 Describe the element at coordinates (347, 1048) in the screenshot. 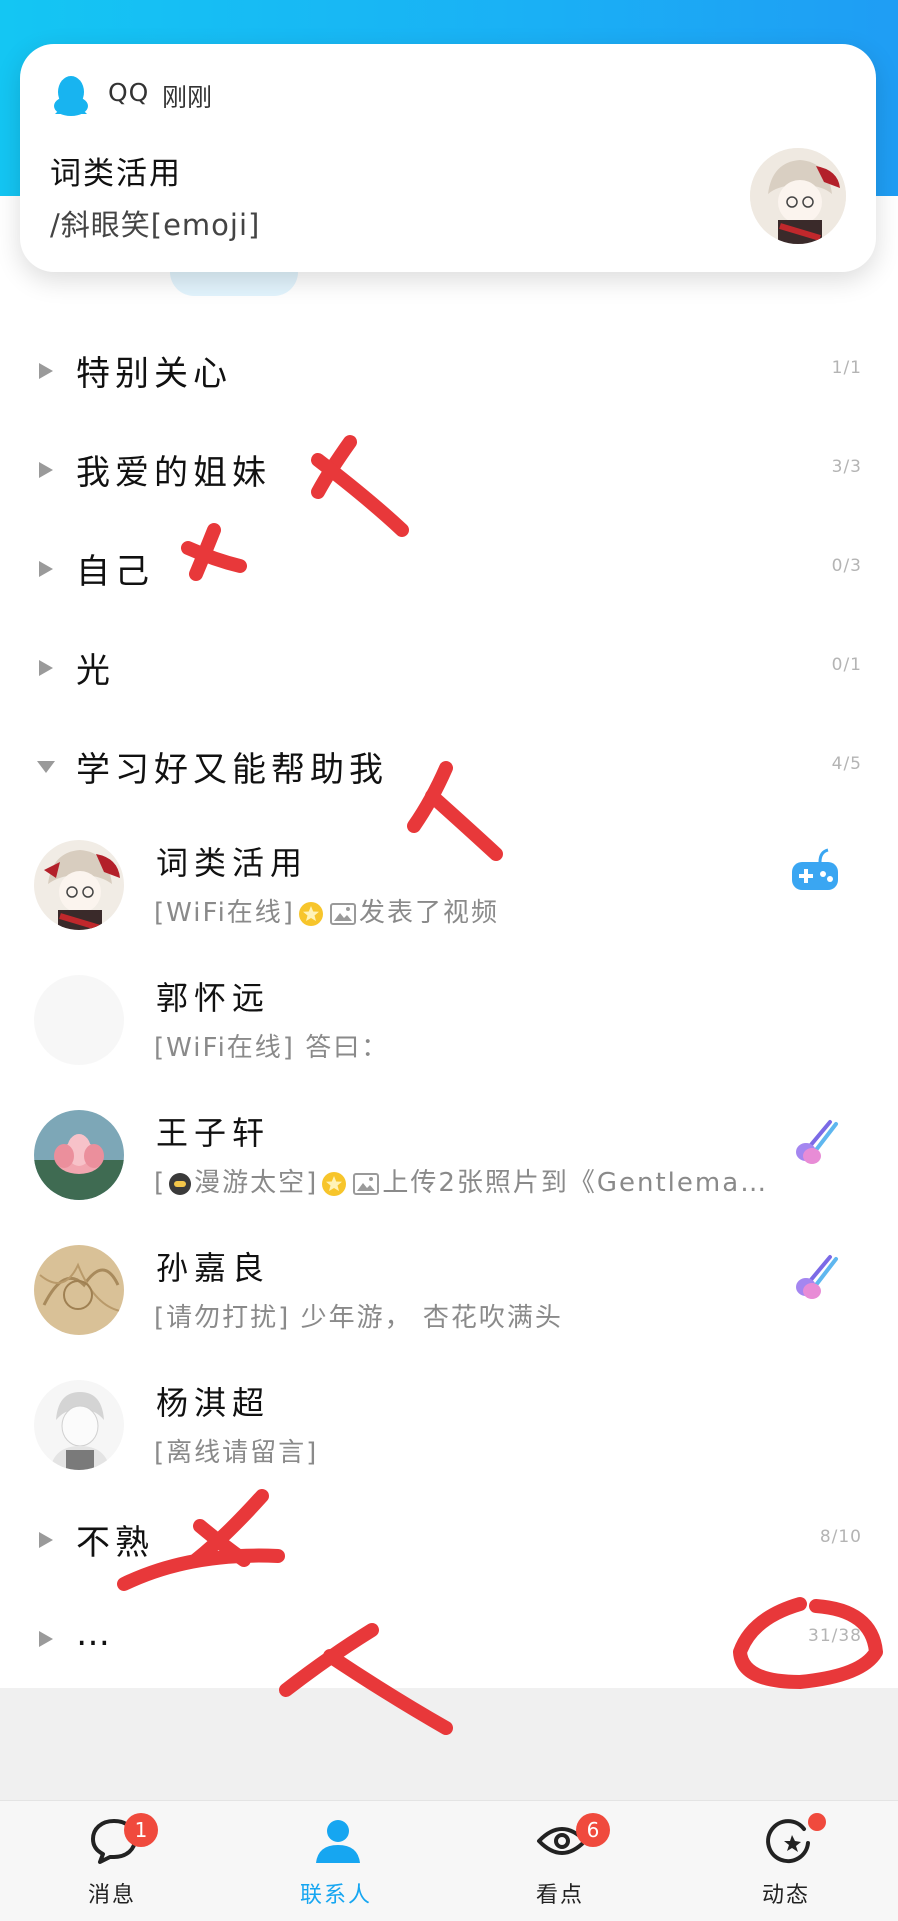

I see `status-text: 答曰：` at that location.